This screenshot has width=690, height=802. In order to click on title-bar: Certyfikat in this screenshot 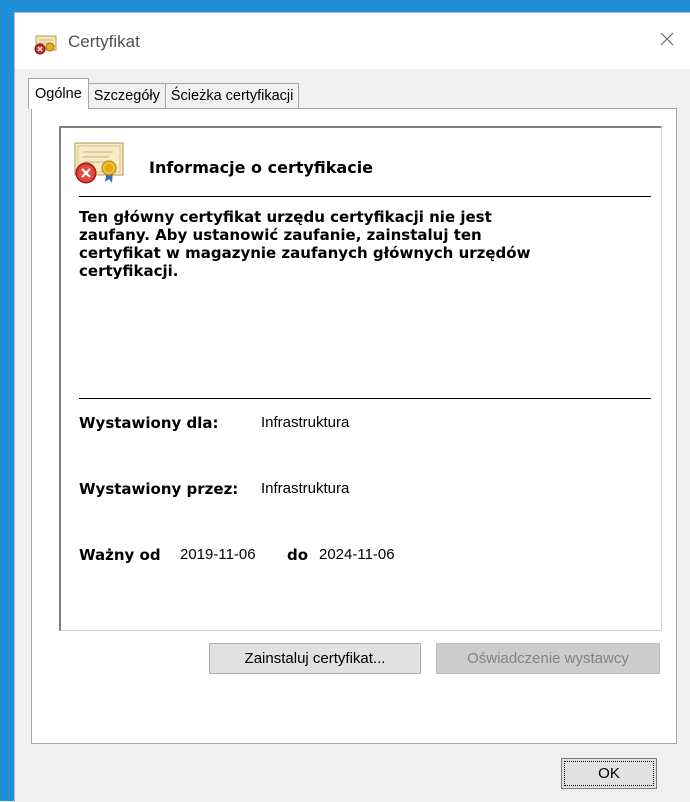, I will do `click(352, 41)`.